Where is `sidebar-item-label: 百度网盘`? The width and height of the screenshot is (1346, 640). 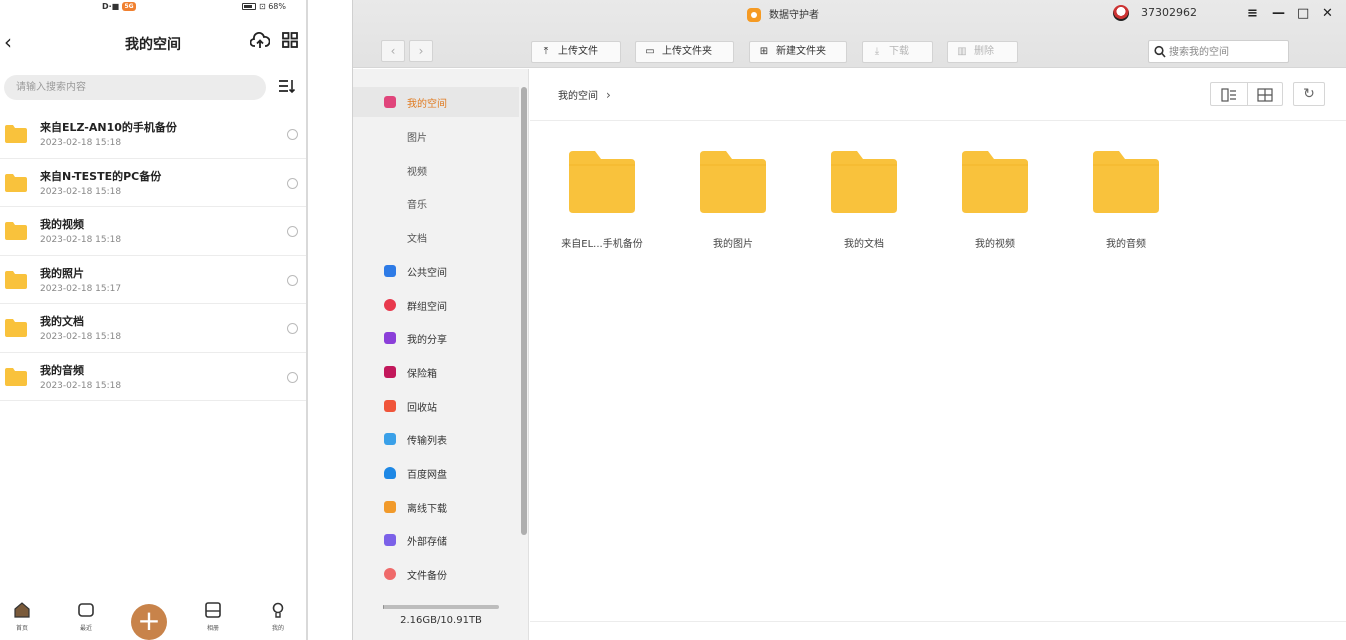
sidebar-item-label: 百度网盘 is located at coordinates (427, 475).